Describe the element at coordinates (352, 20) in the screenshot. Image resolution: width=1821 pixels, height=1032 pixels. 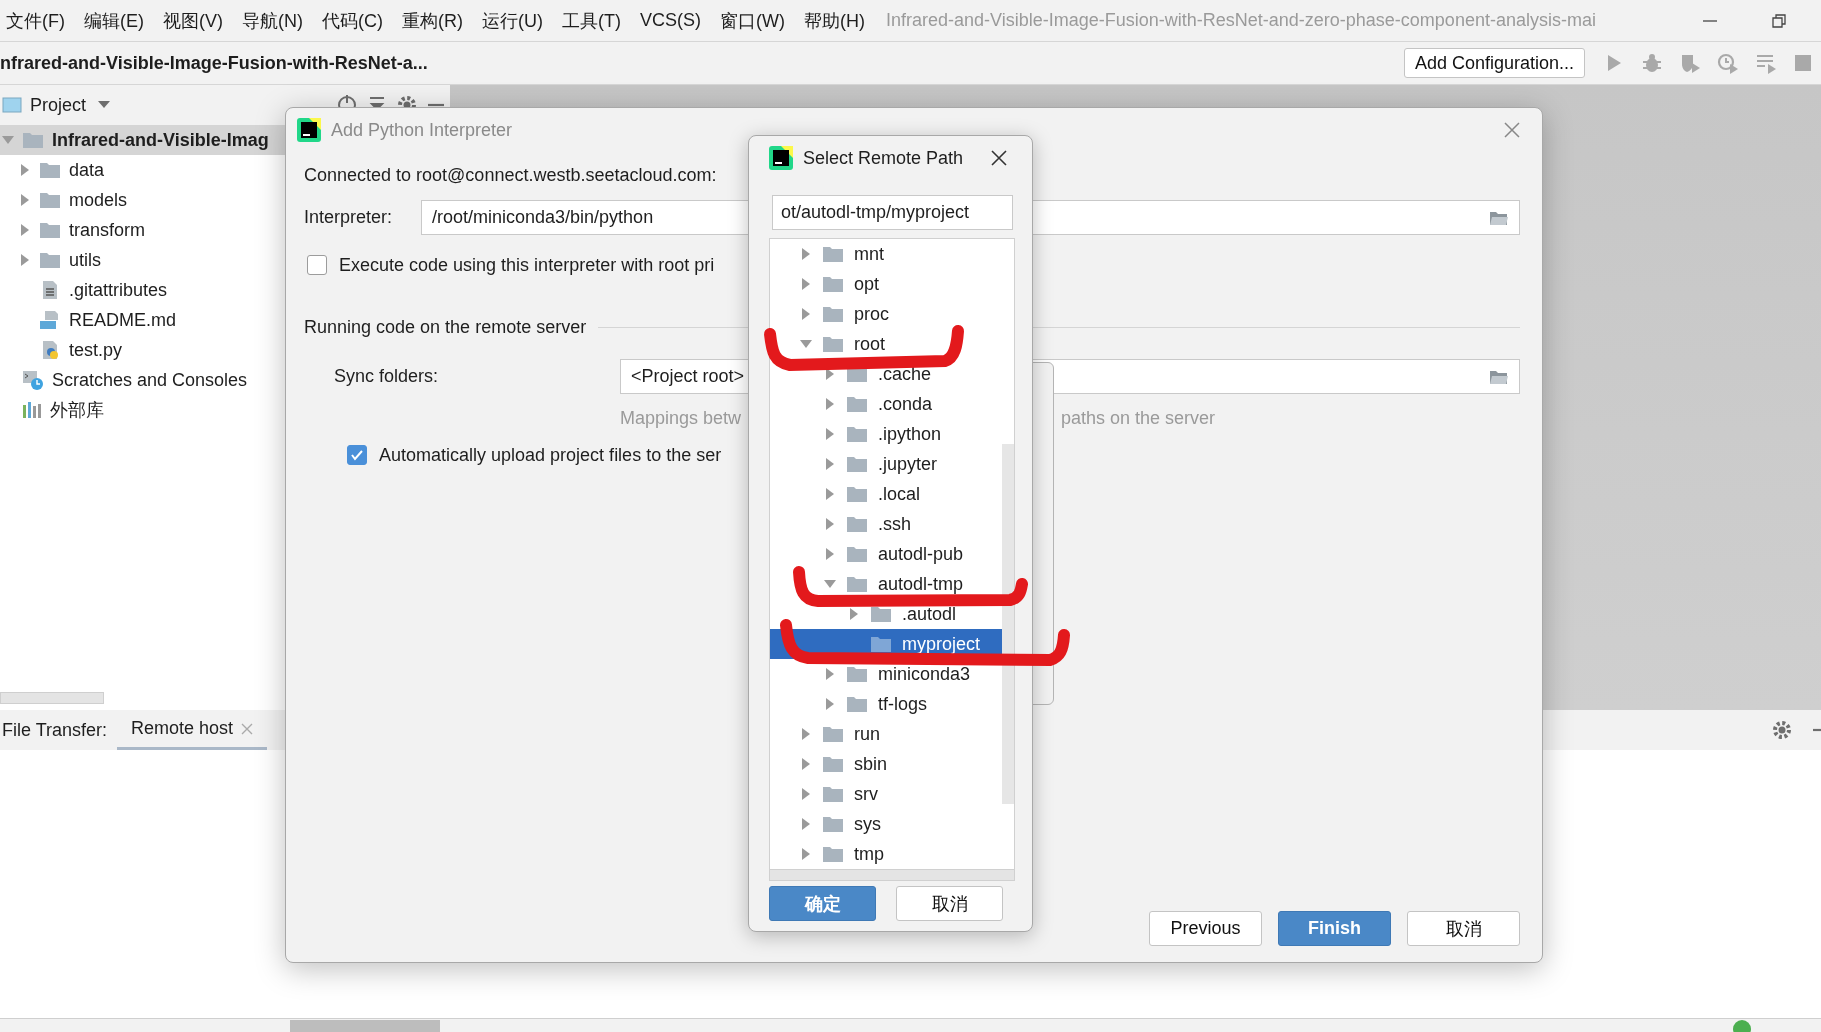
I see `menu-item: 代码(C)` at that location.